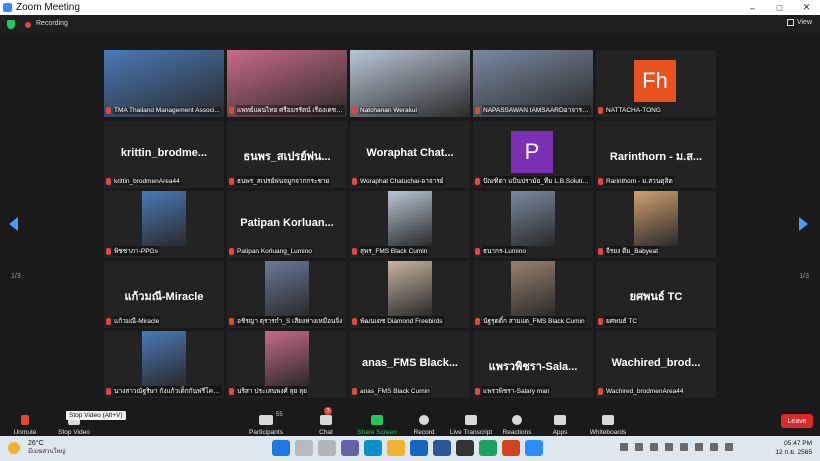 This screenshot has height=461, width=820. What do you see at coordinates (147, 181) in the screenshot?
I see `participant-name: krittin_brodmenArea44` at bounding box center [147, 181].